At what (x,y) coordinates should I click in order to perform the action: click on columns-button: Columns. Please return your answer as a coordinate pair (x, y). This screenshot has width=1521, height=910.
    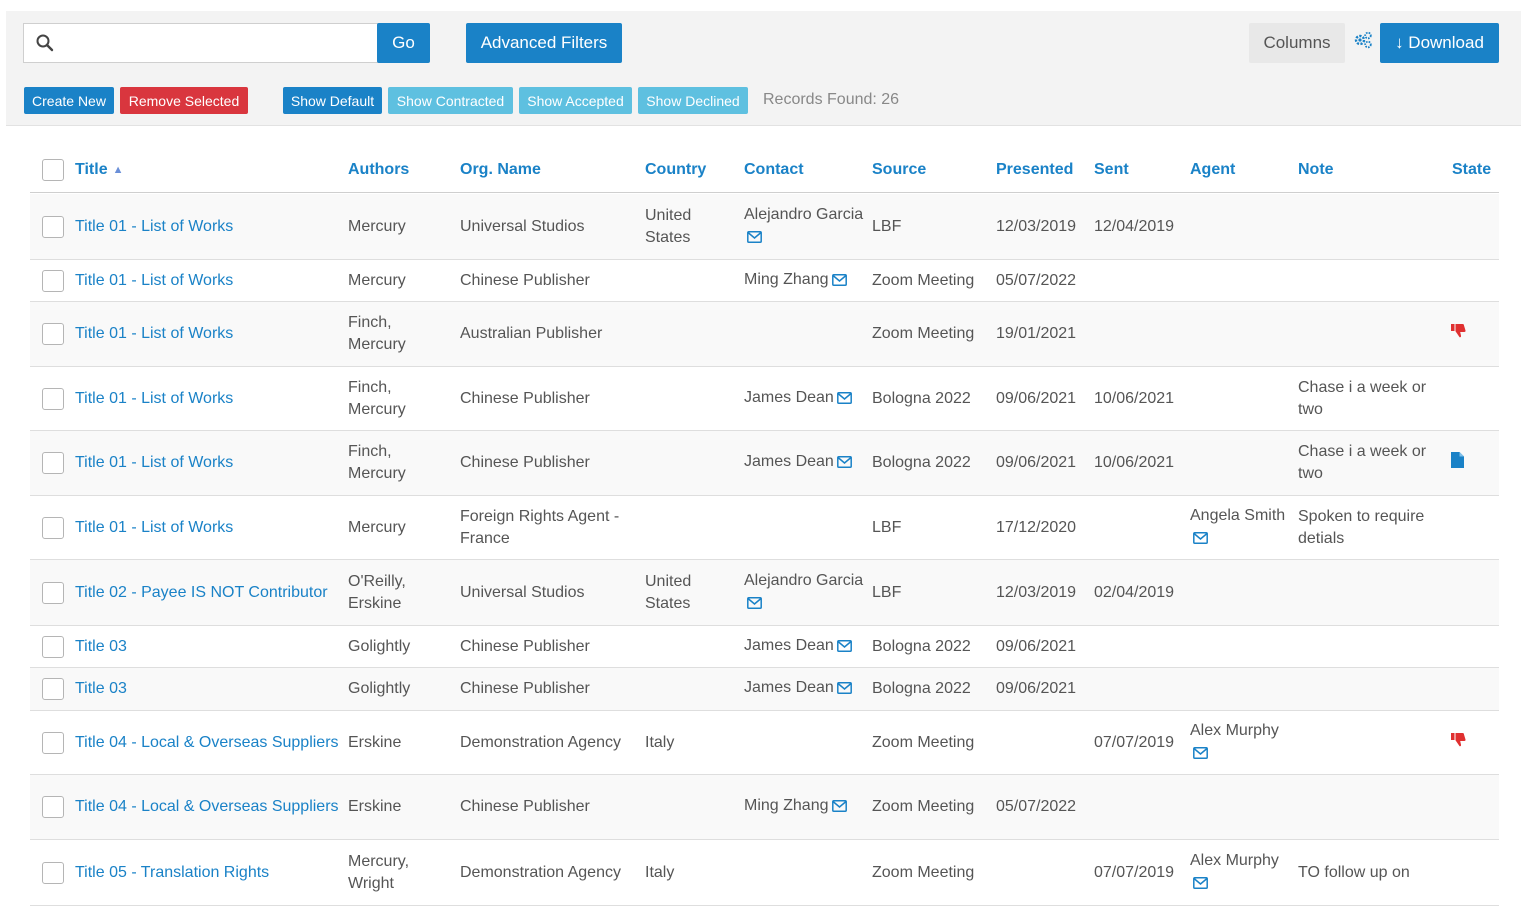
    Looking at the image, I should click on (1297, 43).